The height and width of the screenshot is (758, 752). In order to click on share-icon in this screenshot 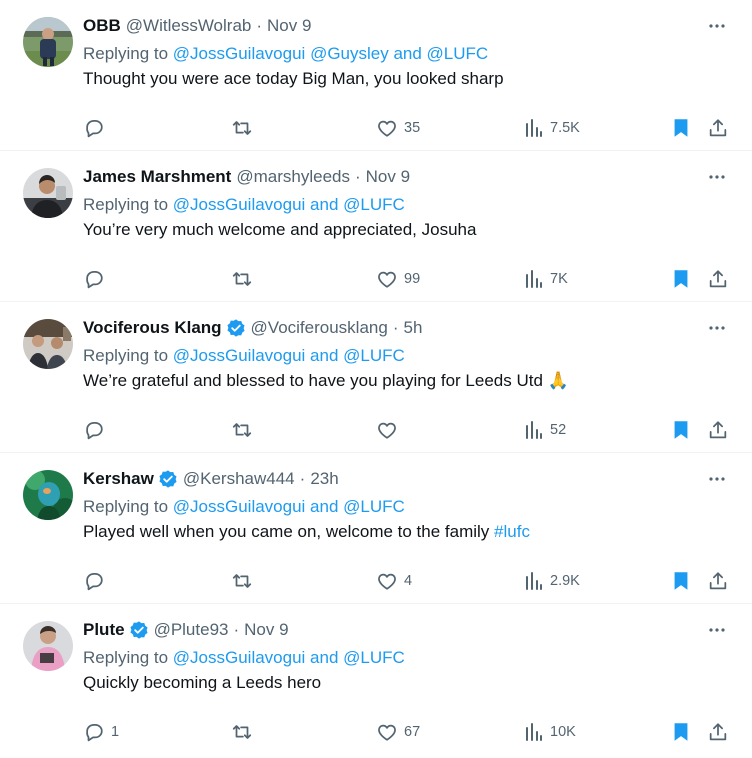, I will do `click(718, 430)`.